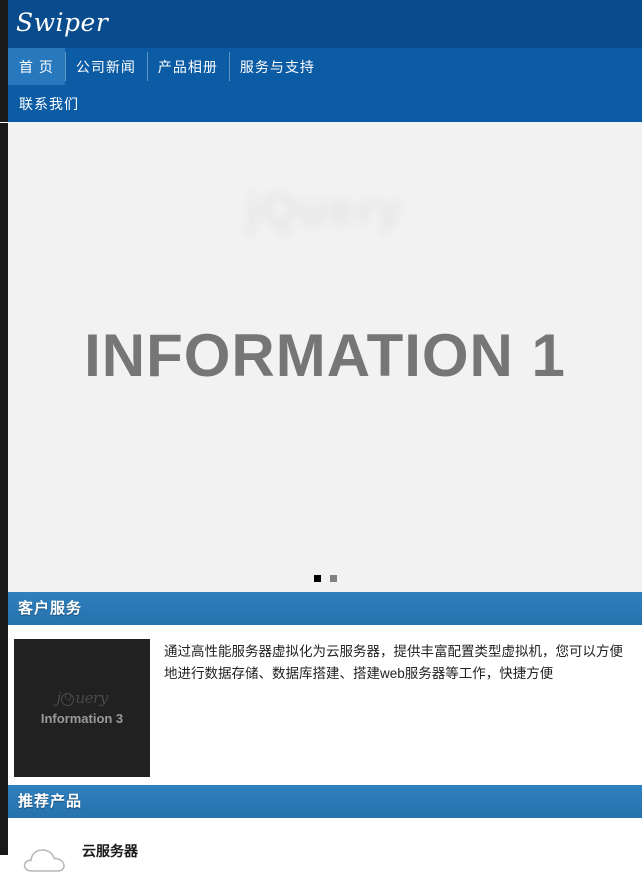 This screenshot has width=642, height=874. I want to click on nav-item-label: 联系我们, so click(49, 103).